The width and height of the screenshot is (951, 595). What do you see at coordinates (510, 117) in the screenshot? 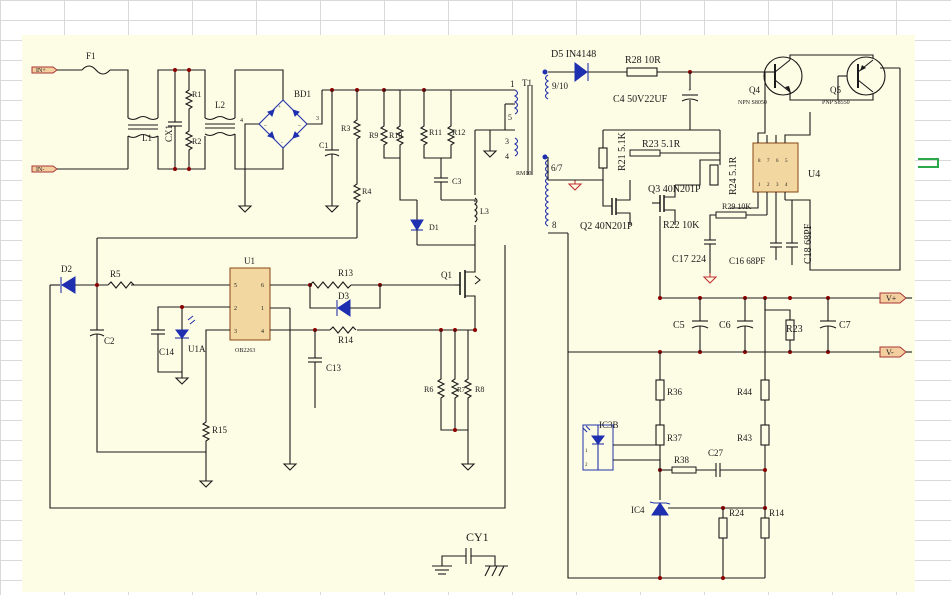
I see `t1-pin5: 5` at bounding box center [510, 117].